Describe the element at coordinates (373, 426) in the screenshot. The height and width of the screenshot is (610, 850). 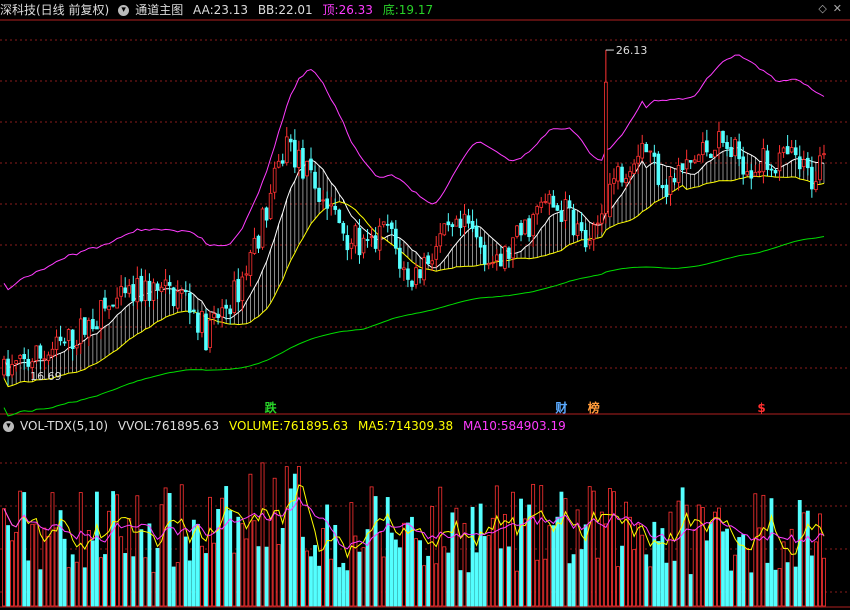
I see `ma5-label: MA5:` at that location.